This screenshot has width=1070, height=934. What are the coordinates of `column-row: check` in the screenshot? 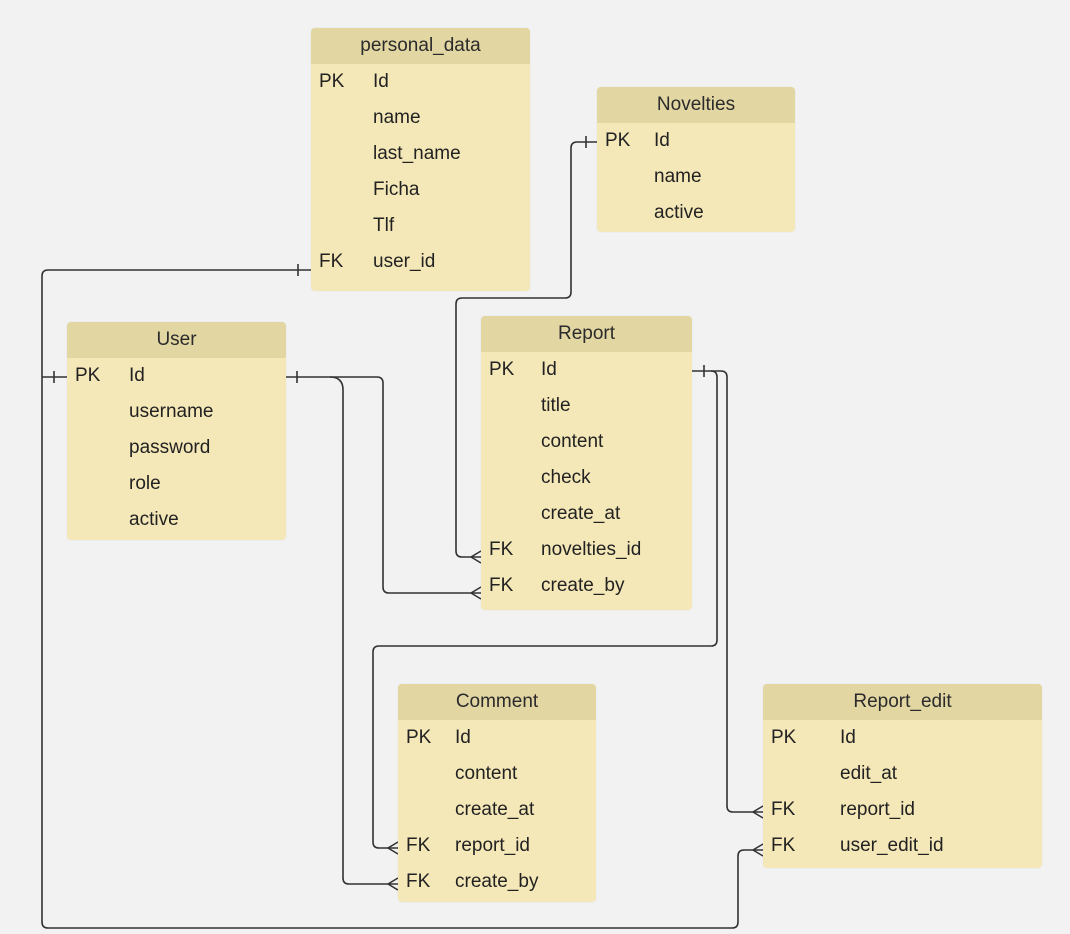 It's located at (586, 478).